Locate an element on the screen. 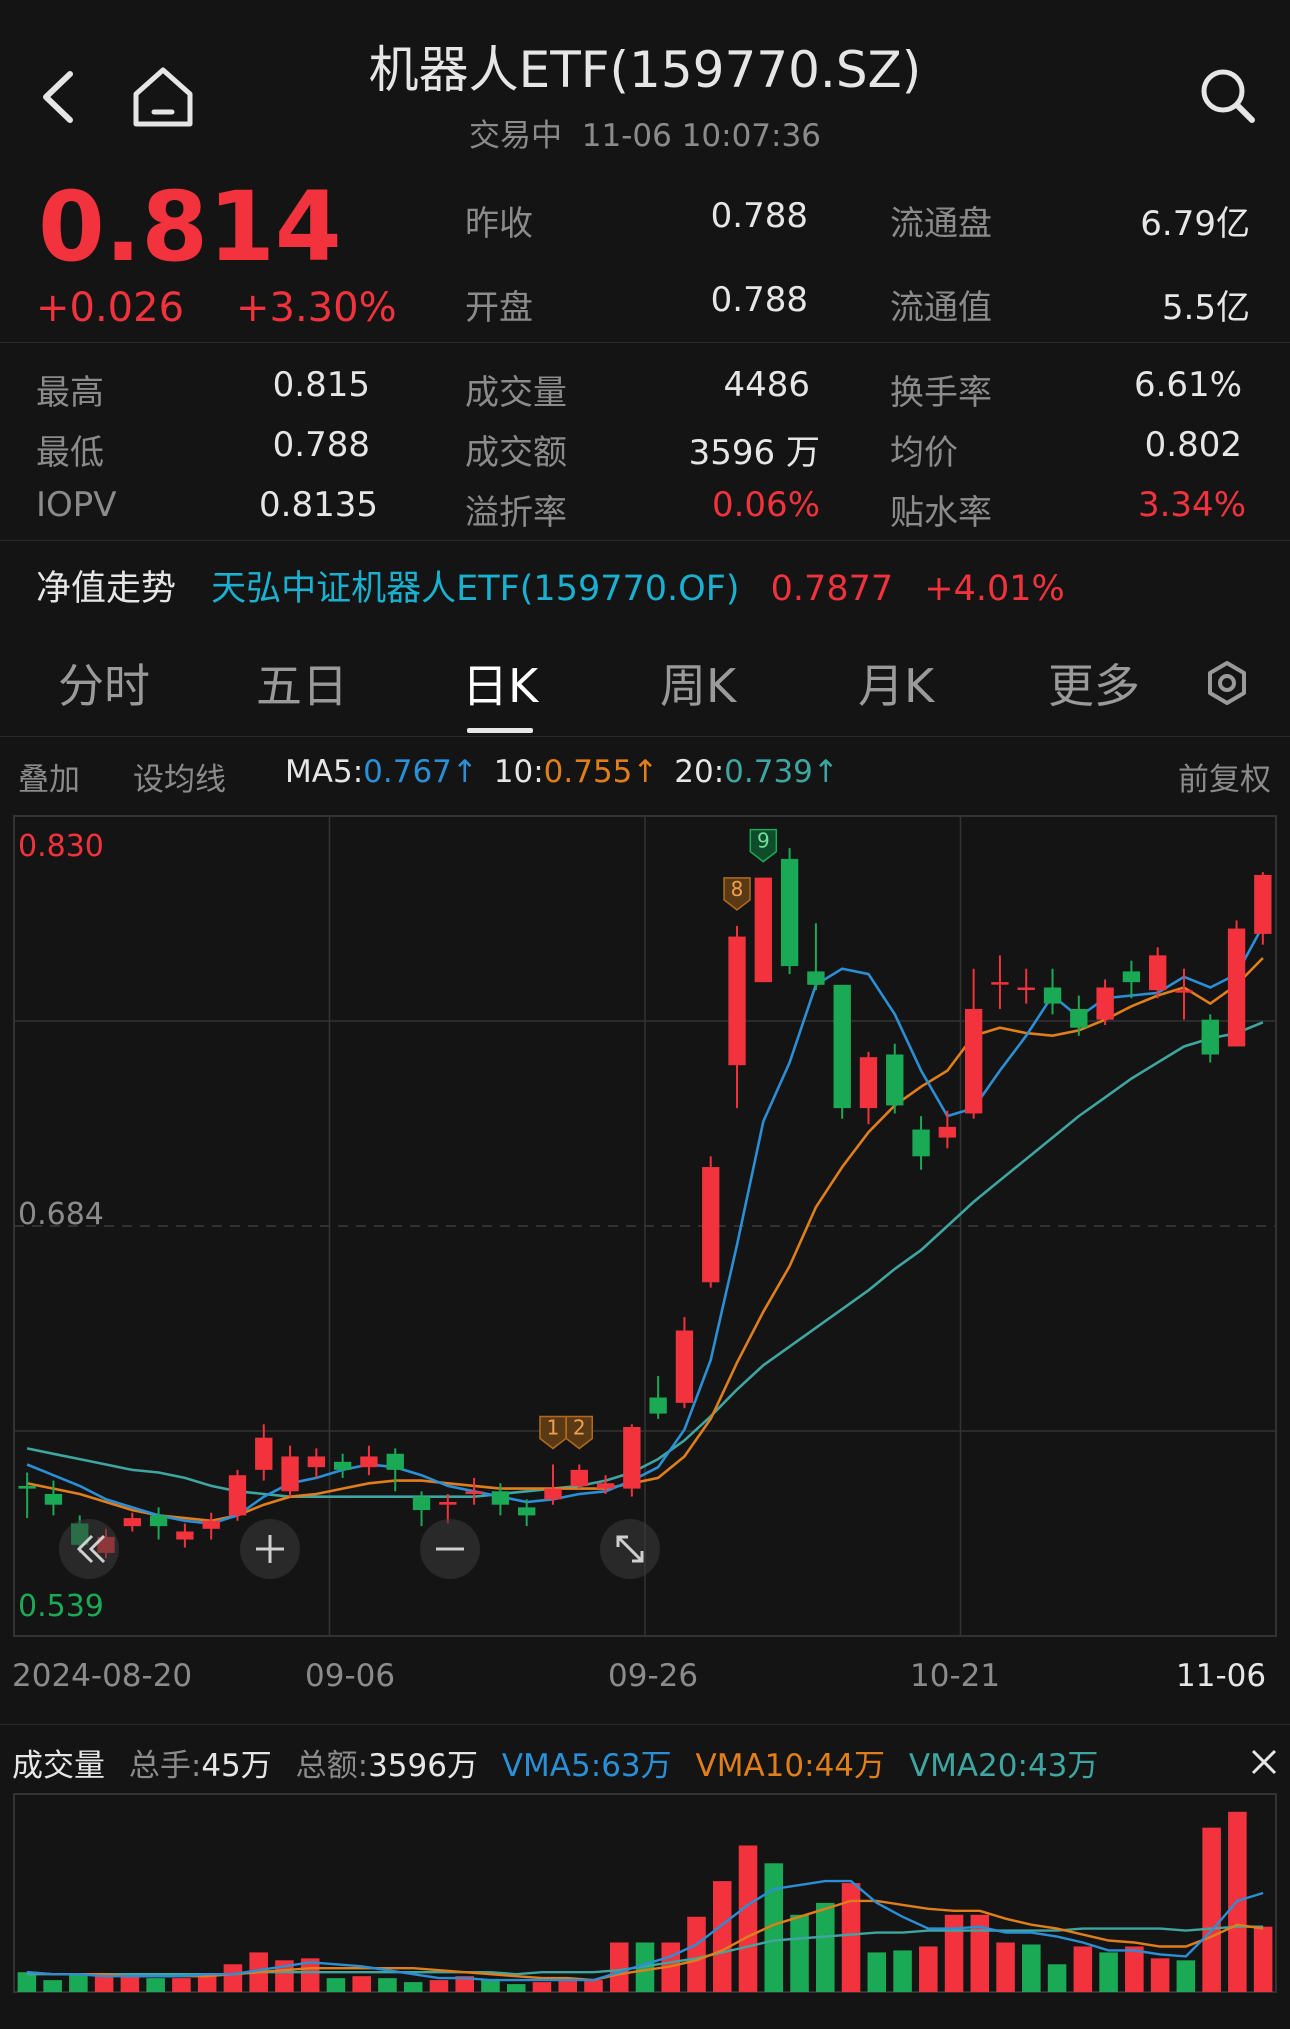  close-icon is located at coordinates (1264, 1762).